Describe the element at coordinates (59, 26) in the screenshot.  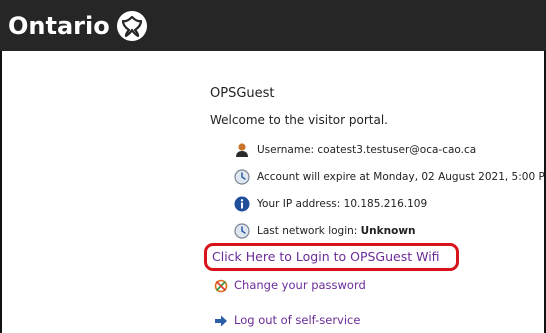
I see `brand-name: Ontario` at that location.